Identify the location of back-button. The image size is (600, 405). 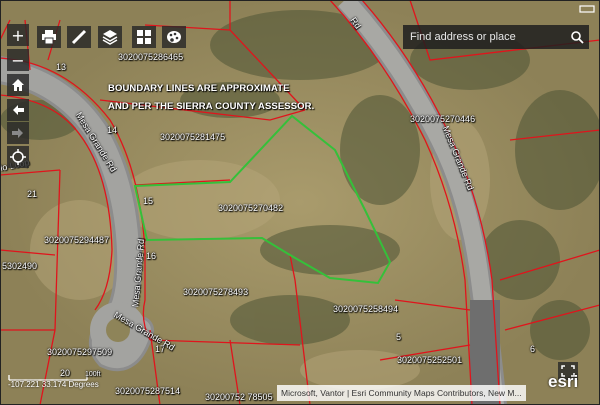
(18, 110).